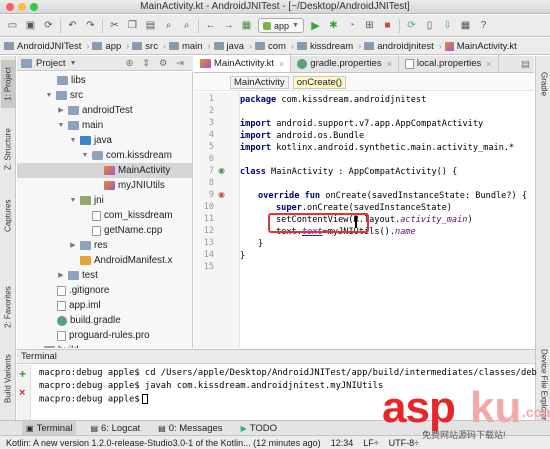 The image size is (550, 449). What do you see at coordinates (387, 25) in the screenshot?
I see `stop-icon: ■` at bounding box center [387, 25].